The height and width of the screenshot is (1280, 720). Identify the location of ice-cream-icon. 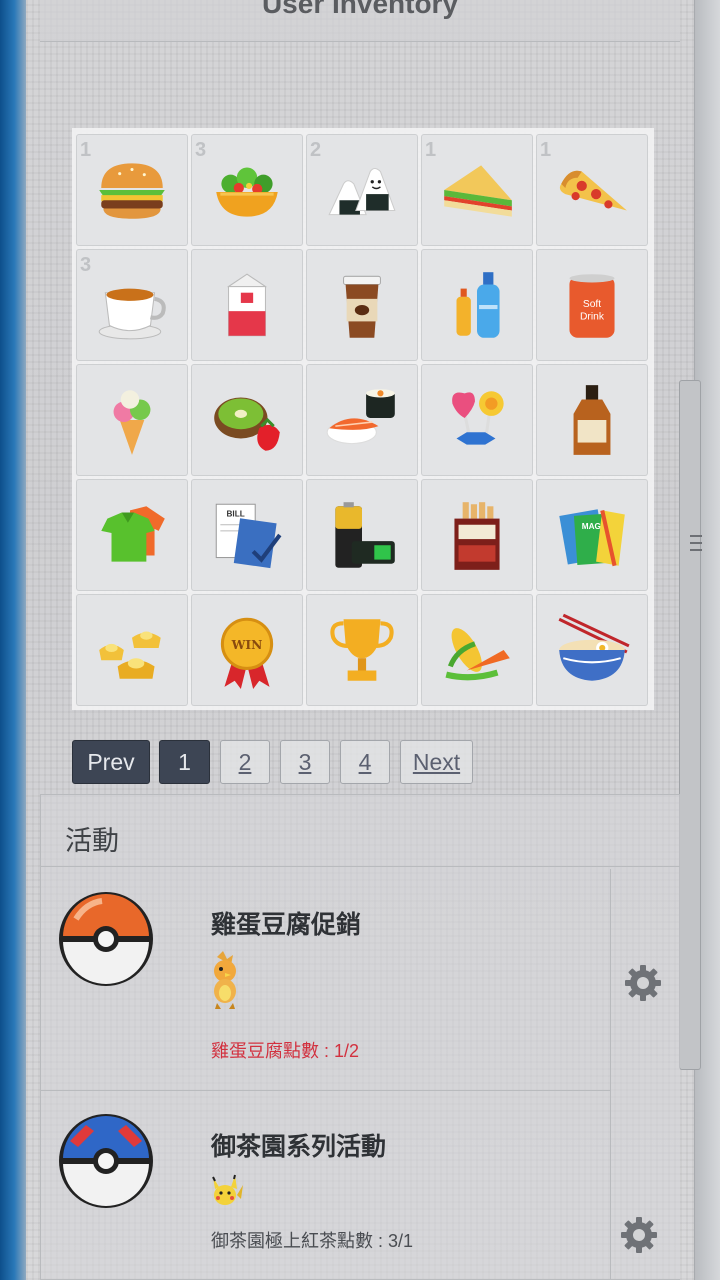
(132, 422).